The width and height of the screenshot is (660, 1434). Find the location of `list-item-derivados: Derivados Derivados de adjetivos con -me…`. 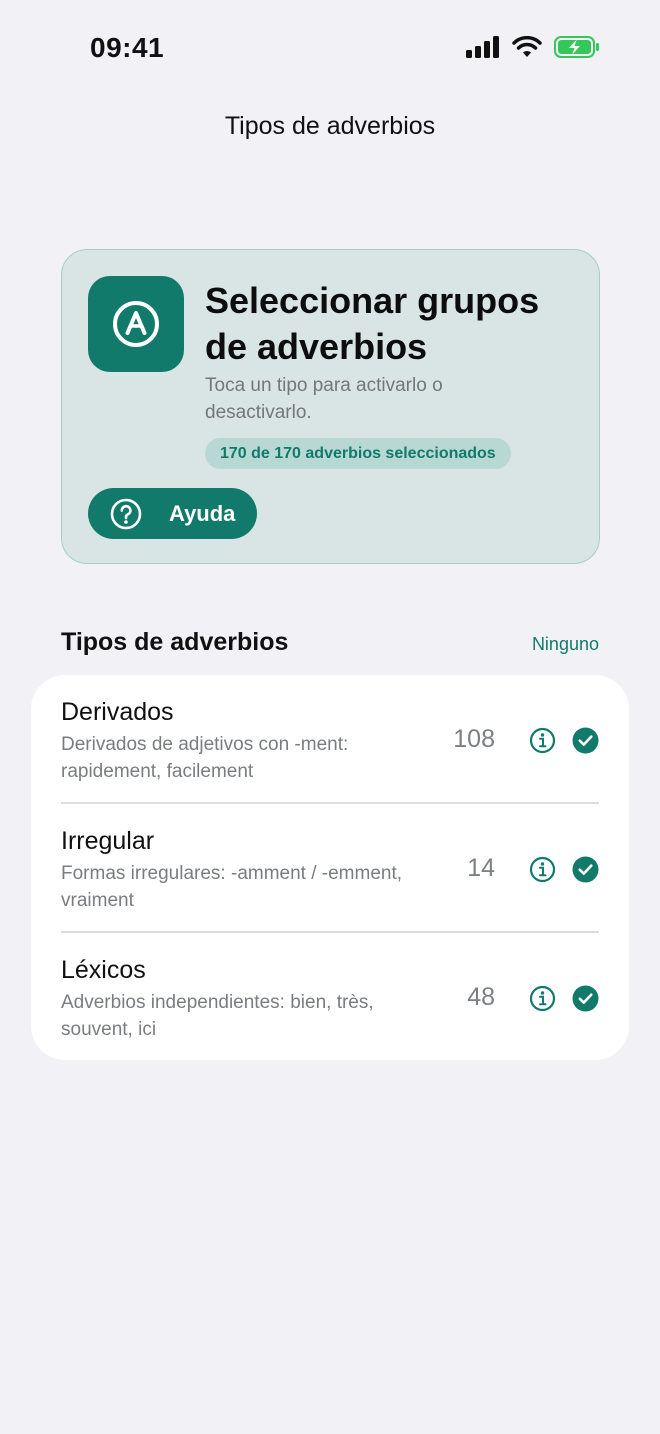

list-item-derivados: Derivados Derivados de adjetivos con -me… is located at coordinates (330, 739).